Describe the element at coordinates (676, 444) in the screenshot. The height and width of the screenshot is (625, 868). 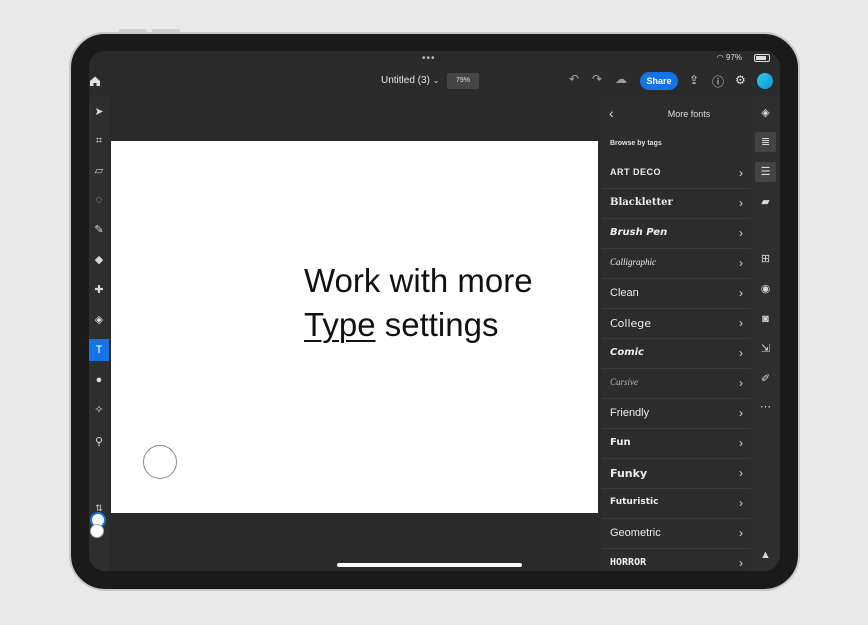
I see `font-tag-row: Fun ›` at that location.